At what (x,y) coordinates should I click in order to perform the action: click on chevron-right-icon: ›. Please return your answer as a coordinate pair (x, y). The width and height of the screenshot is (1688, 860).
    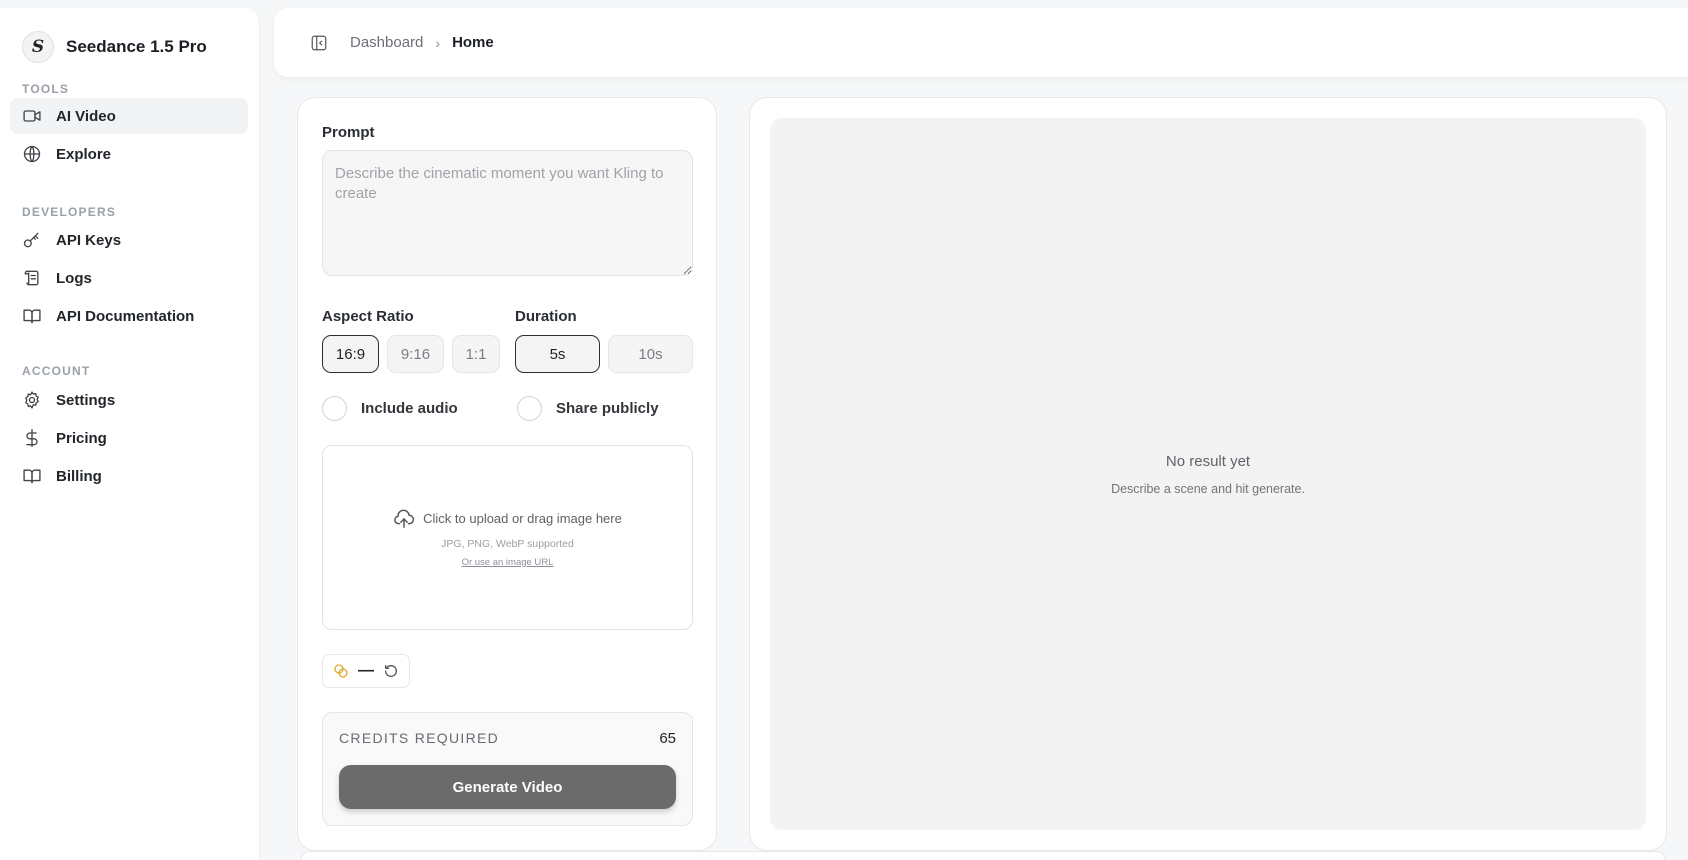
    Looking at the image, I should click on (438, 42).